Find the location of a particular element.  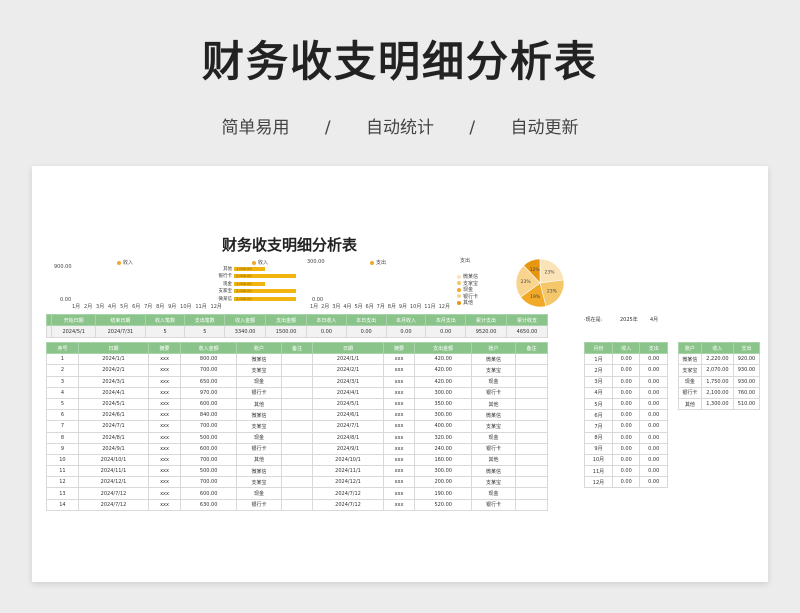

table-cell: 4 is located at coordinates (62, 392).